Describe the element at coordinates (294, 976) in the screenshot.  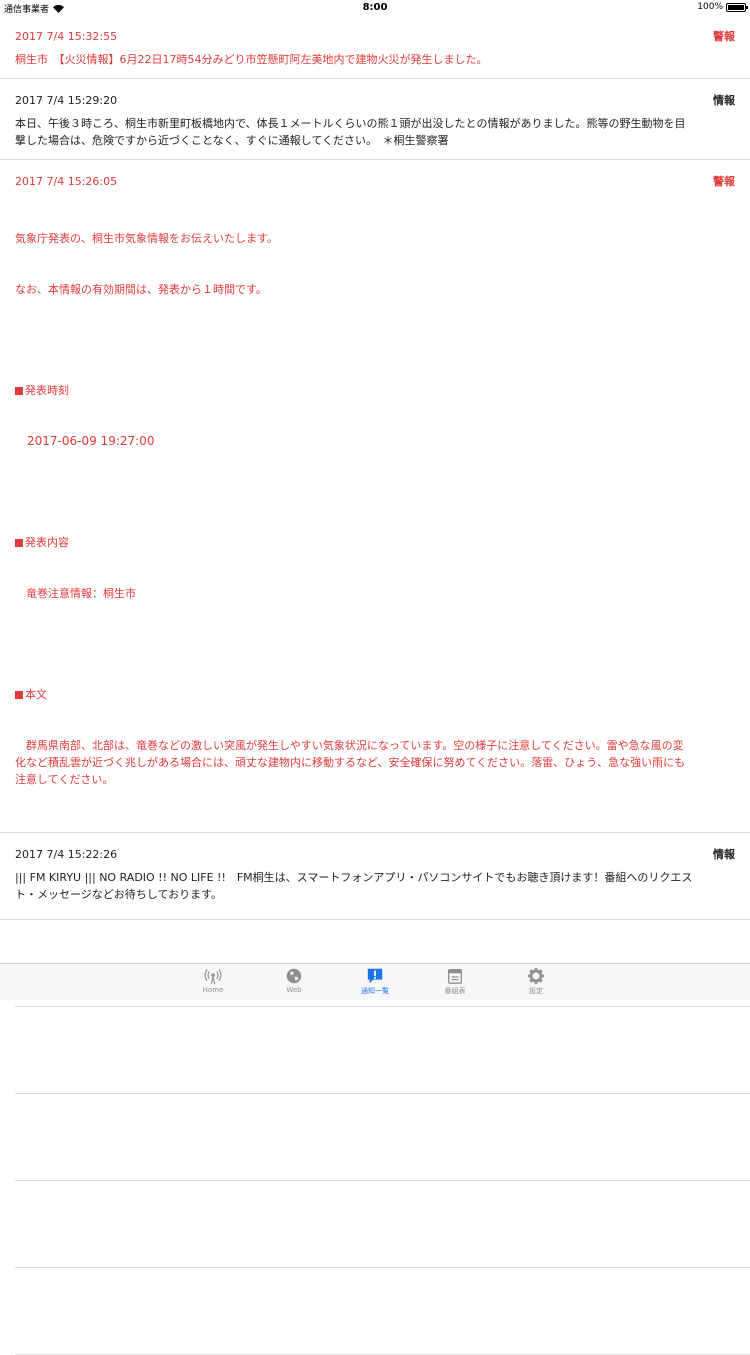
I see `globe-icon` at that location.